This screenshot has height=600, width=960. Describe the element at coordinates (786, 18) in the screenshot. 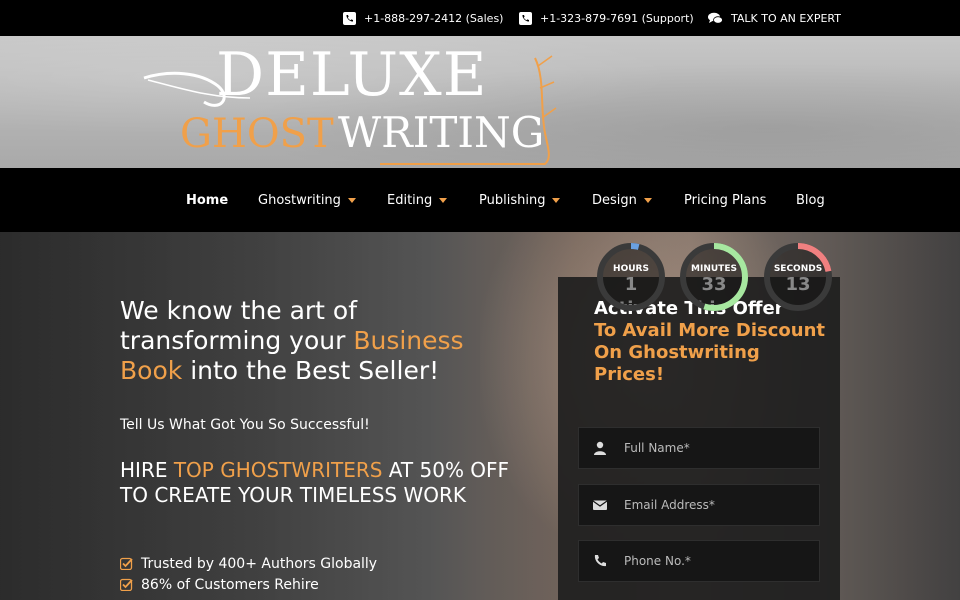

I see `talk-to-expert-text: TALK TO AN EXPERT` at that location.